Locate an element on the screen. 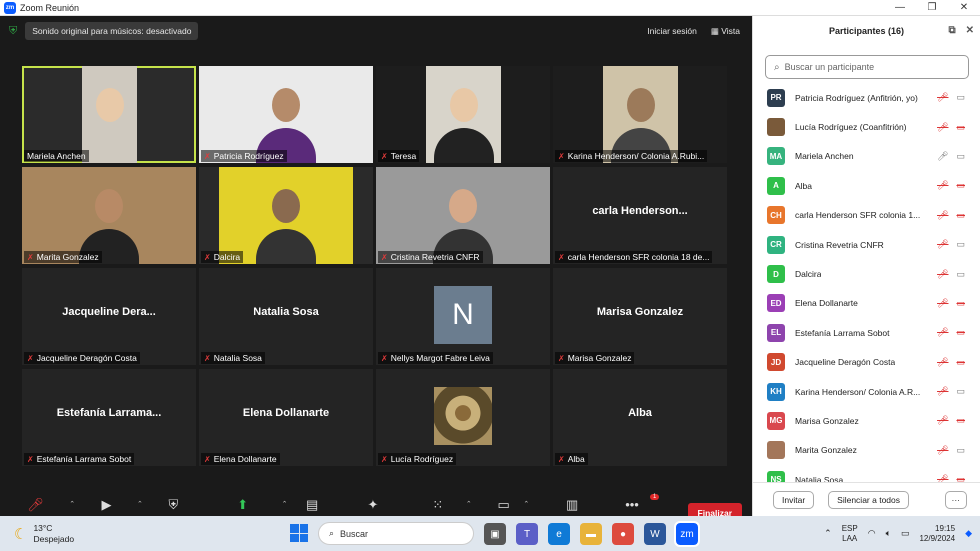 This screenshot has width=980, height=551. video-tile: Natalia Sosa ✗ Natalia Sosa is located at coordinates (286, 316).